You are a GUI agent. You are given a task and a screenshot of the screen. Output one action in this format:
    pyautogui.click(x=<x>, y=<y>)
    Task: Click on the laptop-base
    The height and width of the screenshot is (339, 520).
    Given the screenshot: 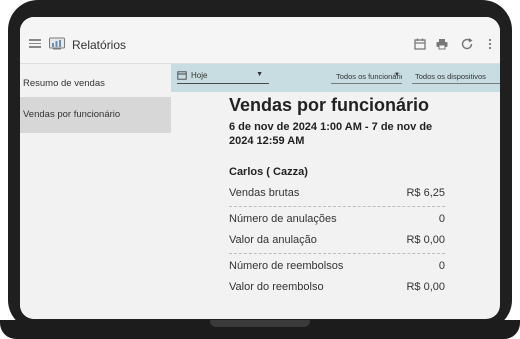 What is the action you would take?
    pyautogui.click(x=260, y=329)
    